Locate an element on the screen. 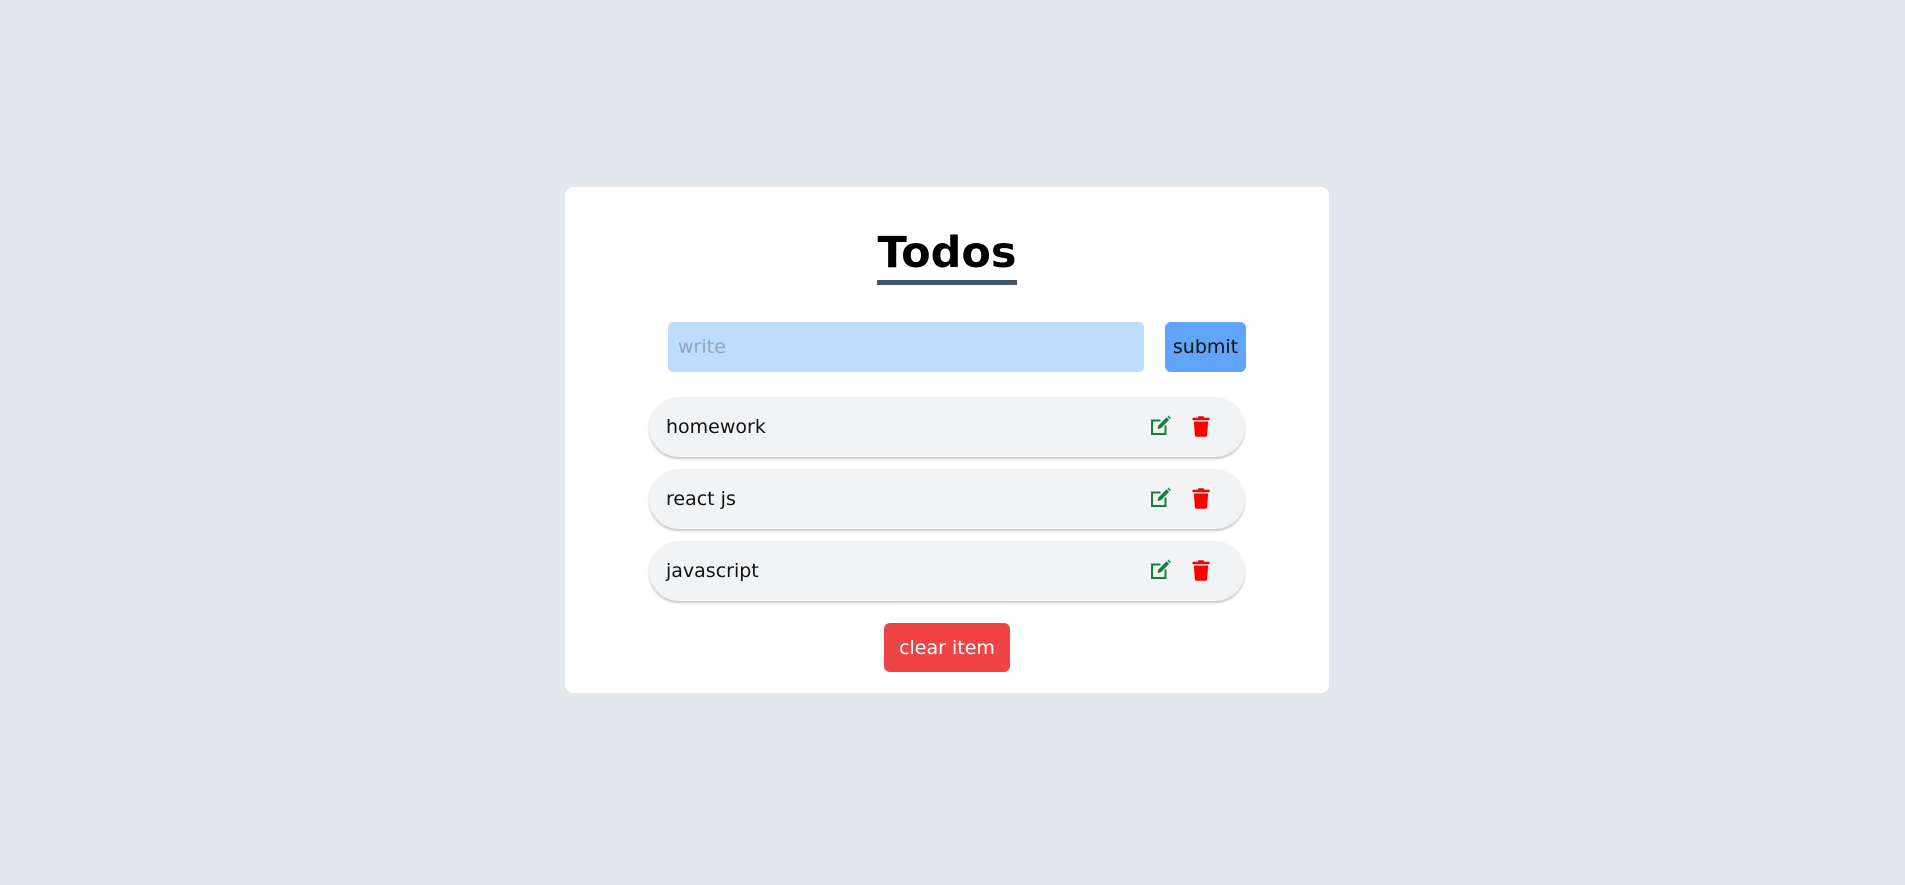  todo-item-label: react js is located at coordinates (701, 499).